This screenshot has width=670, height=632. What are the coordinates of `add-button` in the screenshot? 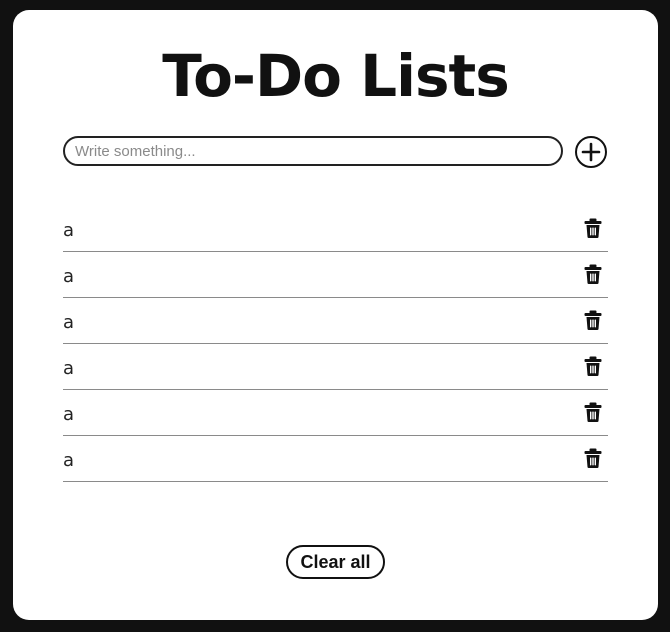 It's located at (591, 152).